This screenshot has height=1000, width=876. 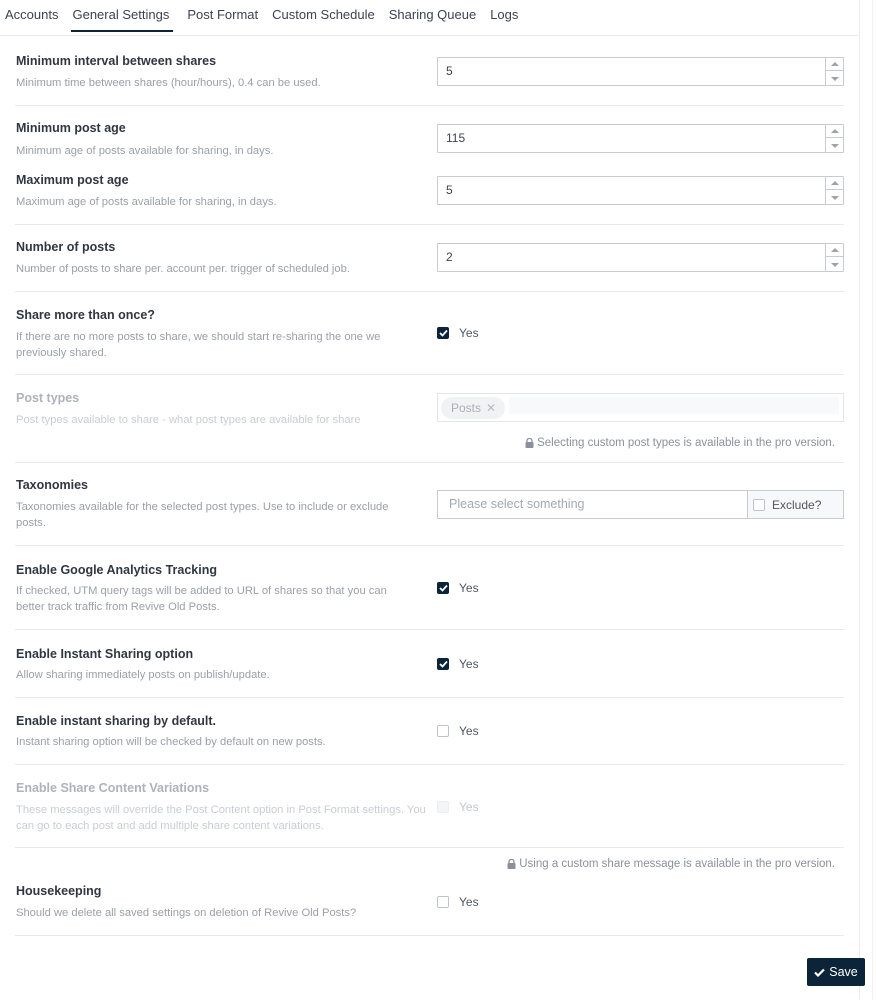 I want to click on remove-tag-icon: ✕, so click(x=491, y=408).